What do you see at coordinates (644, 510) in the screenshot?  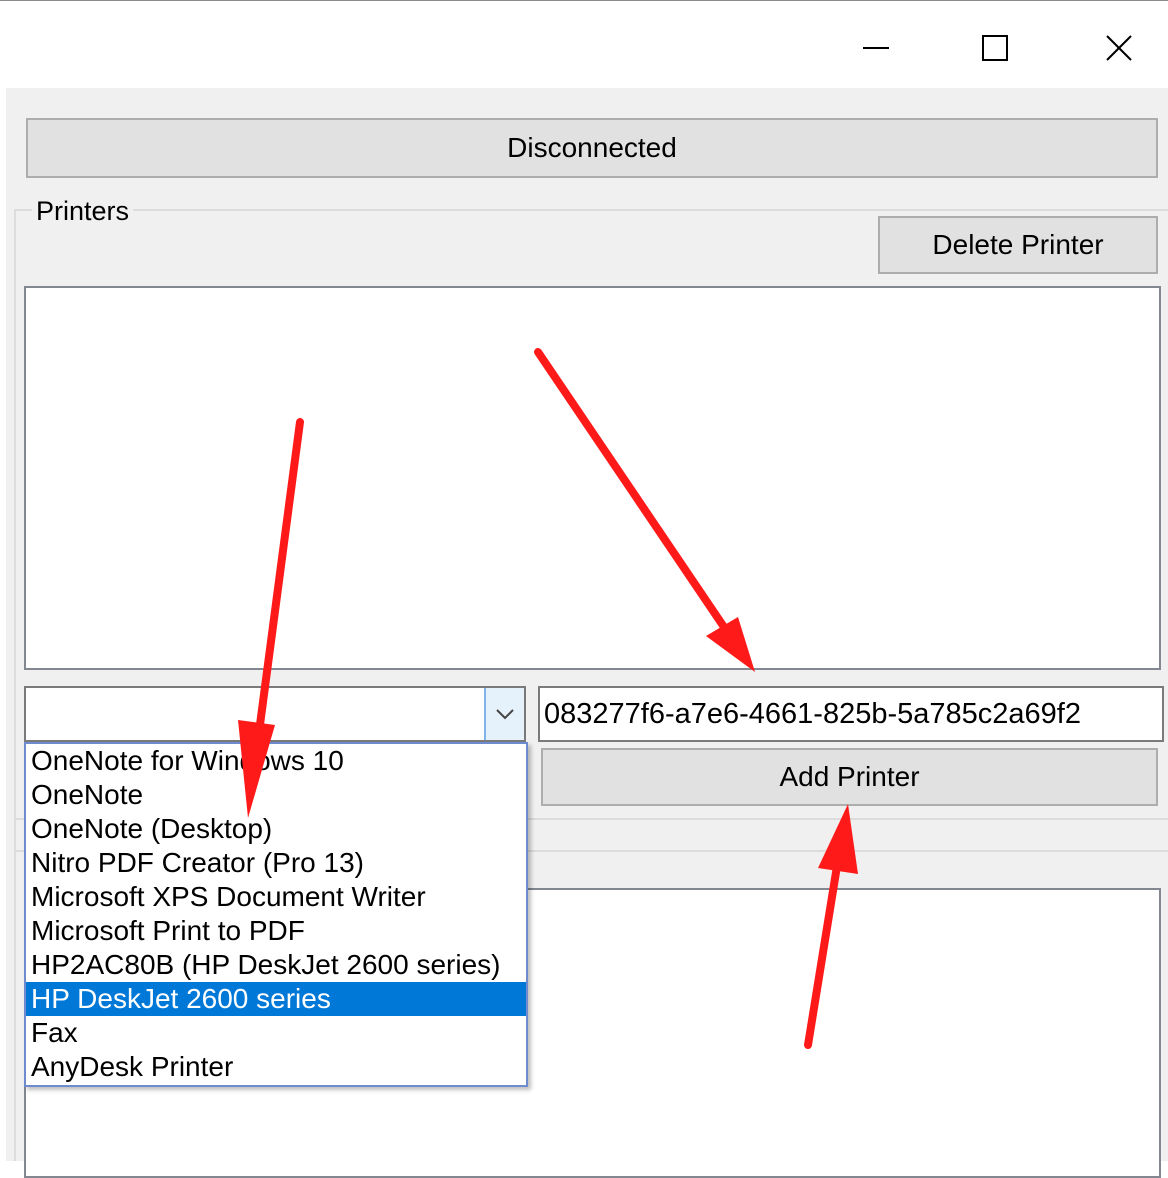 I see `arrow-to-id-field` at bounding box center [644, 510].